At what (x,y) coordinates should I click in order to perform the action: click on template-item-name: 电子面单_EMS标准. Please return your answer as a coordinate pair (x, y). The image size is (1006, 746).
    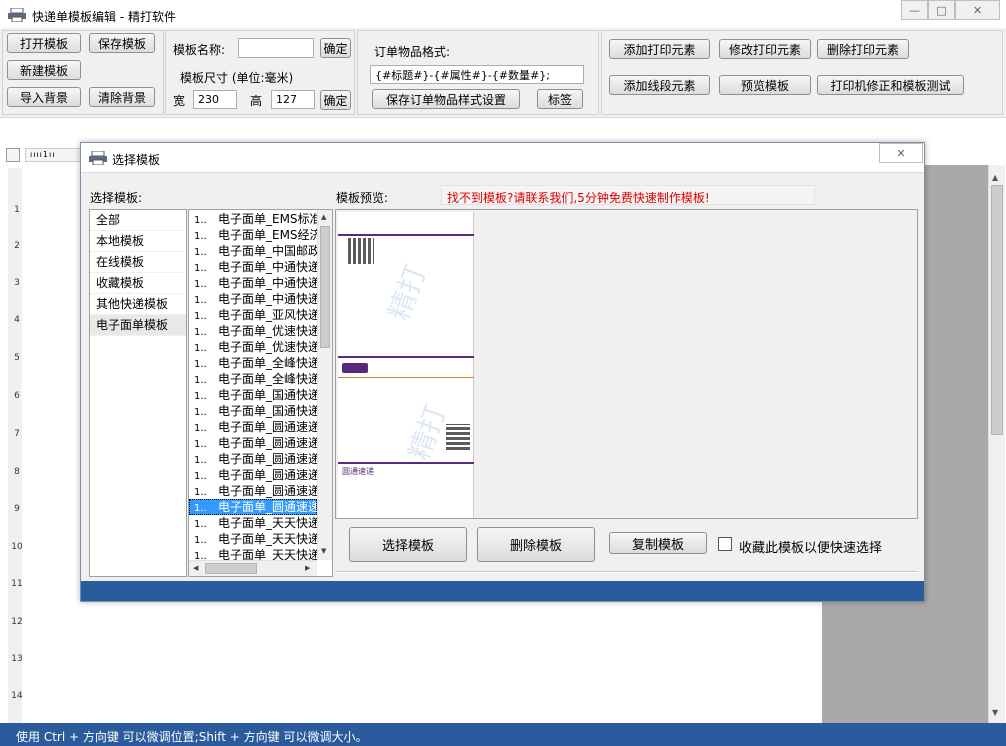
    Looking at the image, I should click on (267, 219).